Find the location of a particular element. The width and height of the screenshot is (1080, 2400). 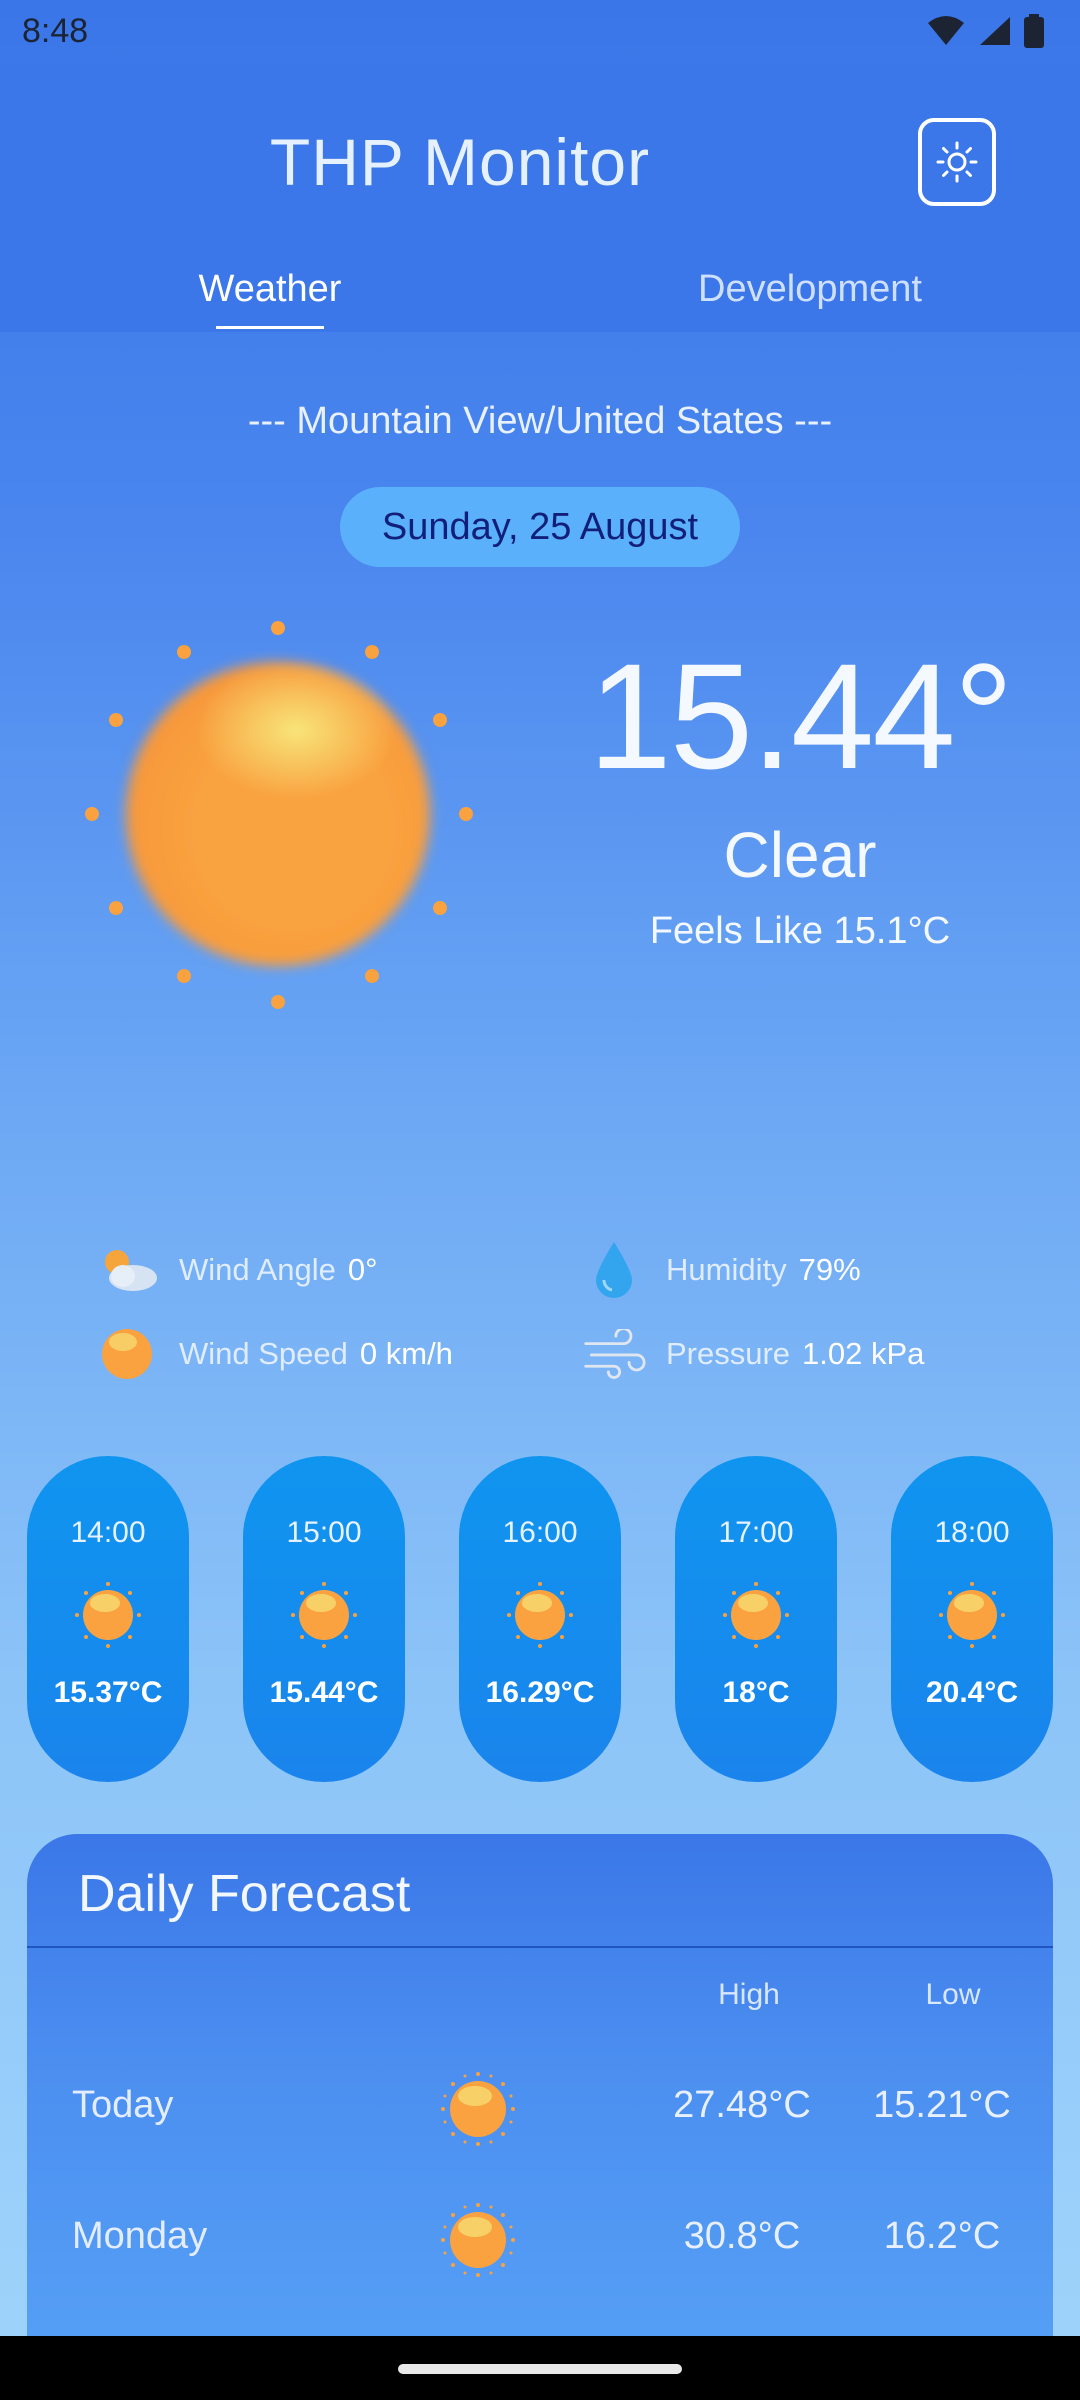

hour-time: 15:00 is located at coordinates (324, 1532).